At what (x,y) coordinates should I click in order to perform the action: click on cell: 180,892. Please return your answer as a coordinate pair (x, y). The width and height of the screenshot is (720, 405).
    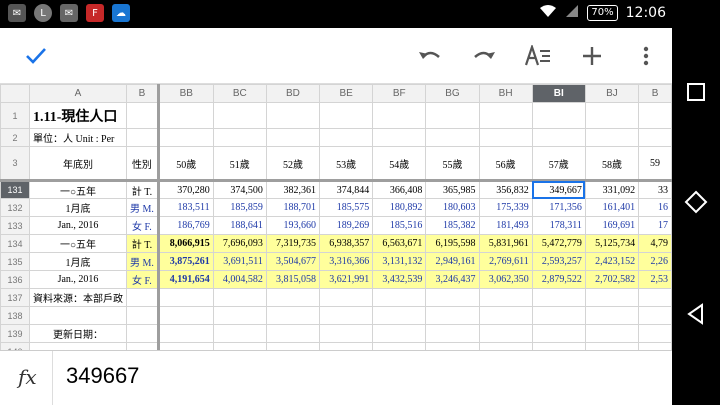
    Looking at the image, I should click on (399, 207).